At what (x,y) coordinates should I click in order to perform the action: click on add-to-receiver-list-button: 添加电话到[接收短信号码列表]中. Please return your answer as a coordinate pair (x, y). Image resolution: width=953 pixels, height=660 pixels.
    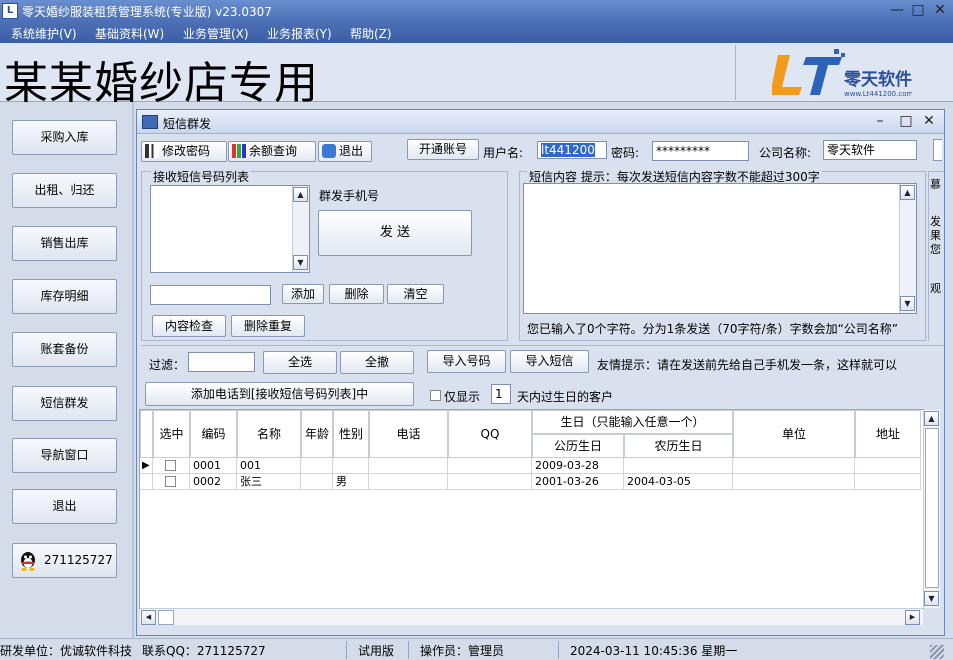
    Looking at the image, I should click on (279, 394).